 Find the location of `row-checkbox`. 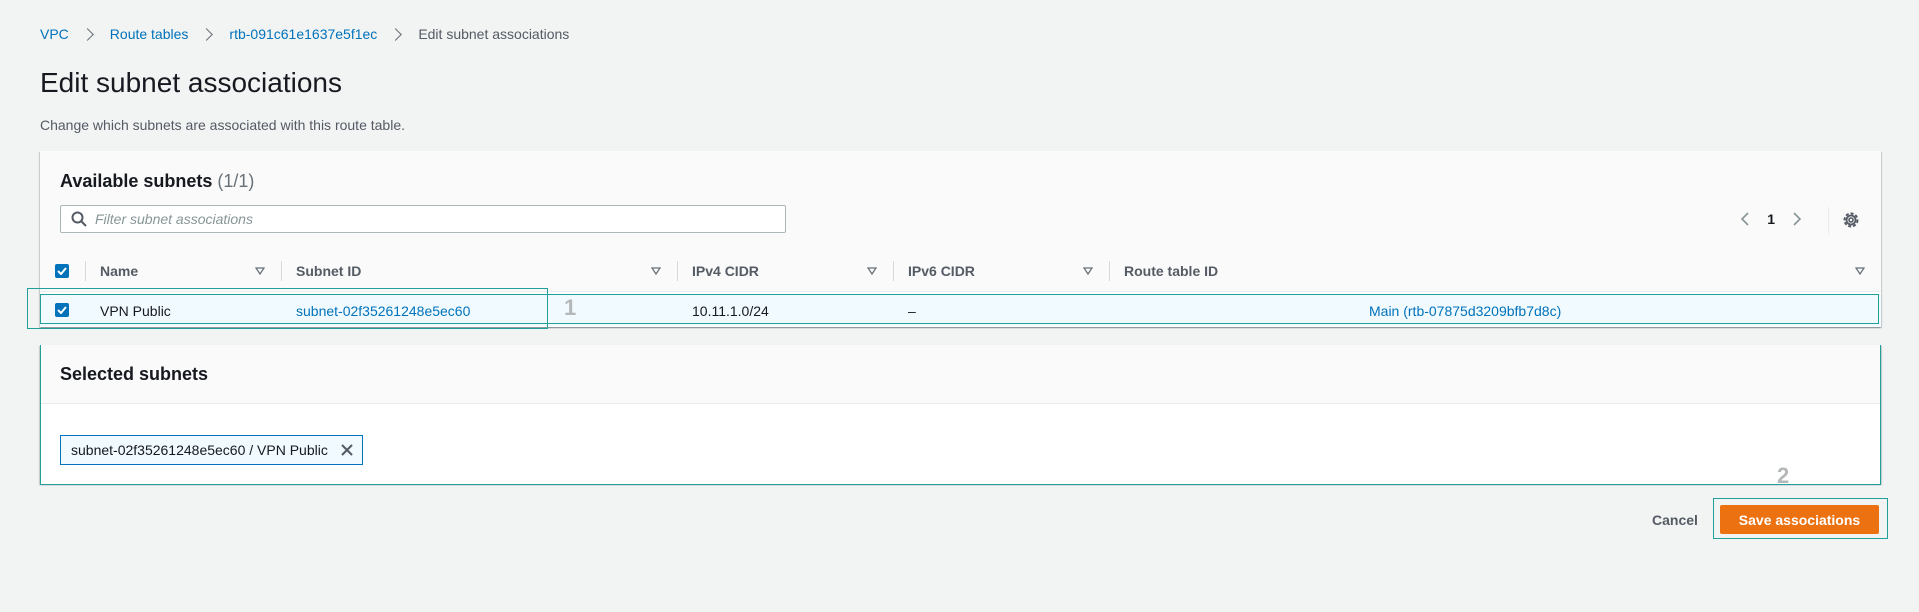

row-checkbox is located at coordinates (62, 310).